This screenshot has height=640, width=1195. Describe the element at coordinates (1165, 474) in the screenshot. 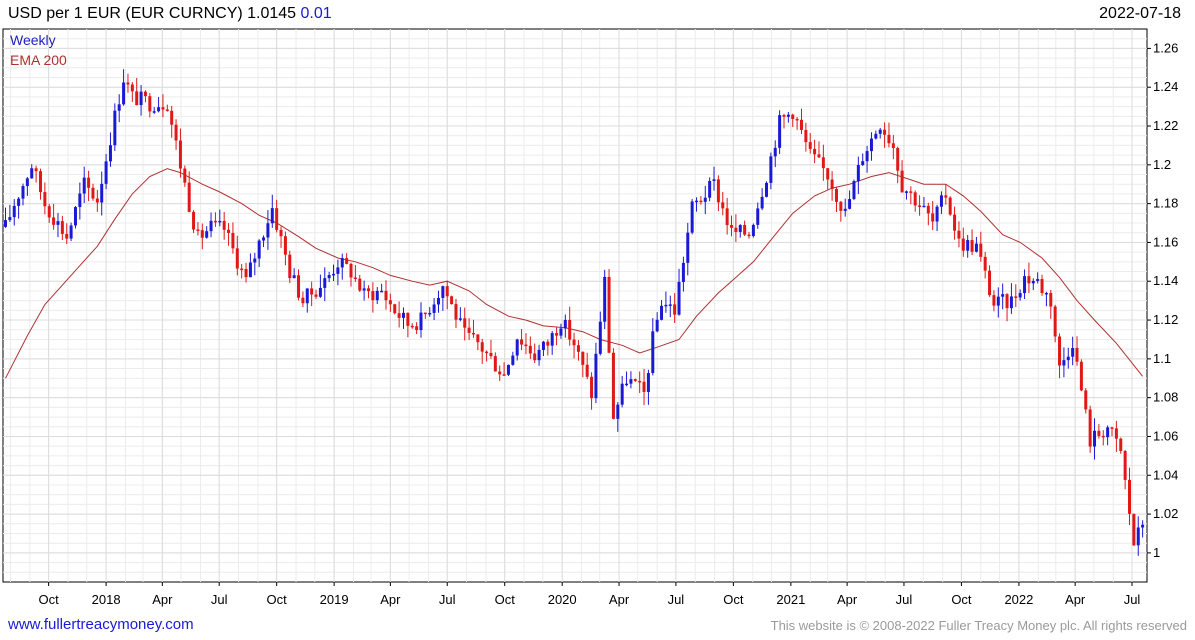

I see `y-tick-label: 1.04` at that location.